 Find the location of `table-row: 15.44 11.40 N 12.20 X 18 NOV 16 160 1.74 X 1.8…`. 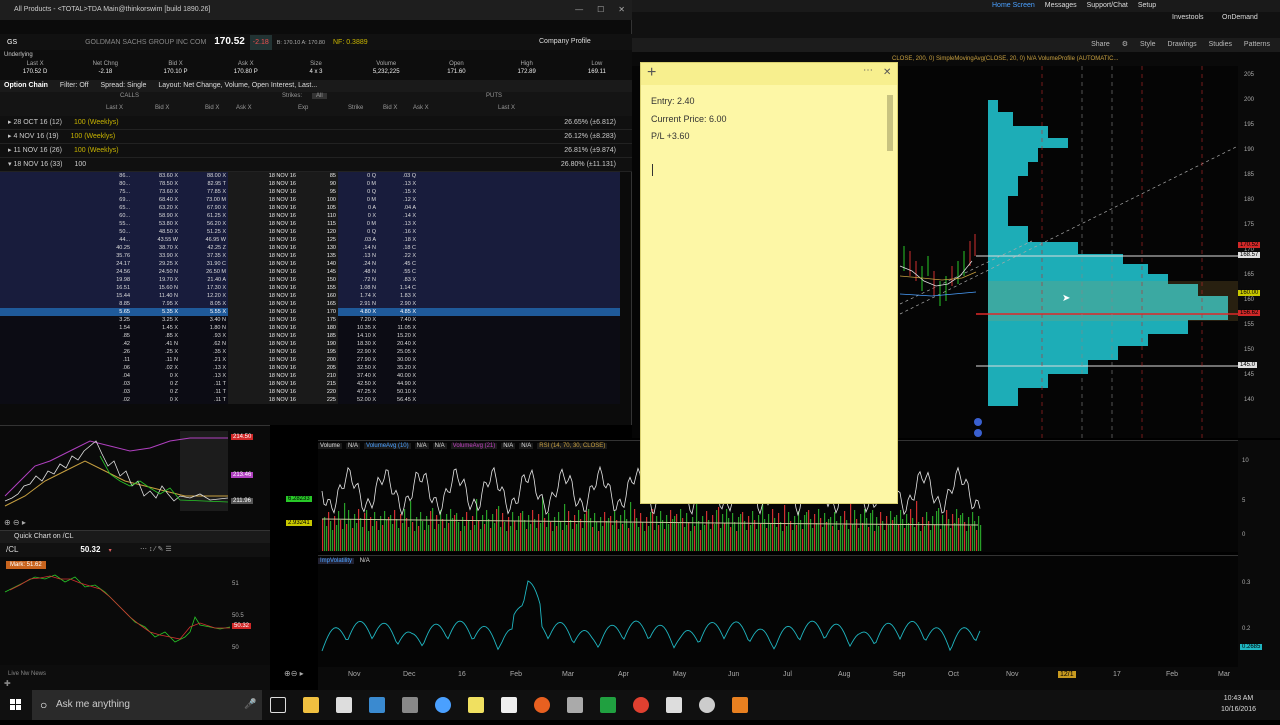

table-row: 15.44 11.40 N 12.20 X 18 NOV 16 160 1.74 X 1.8… is located at coordinates (310, 296).